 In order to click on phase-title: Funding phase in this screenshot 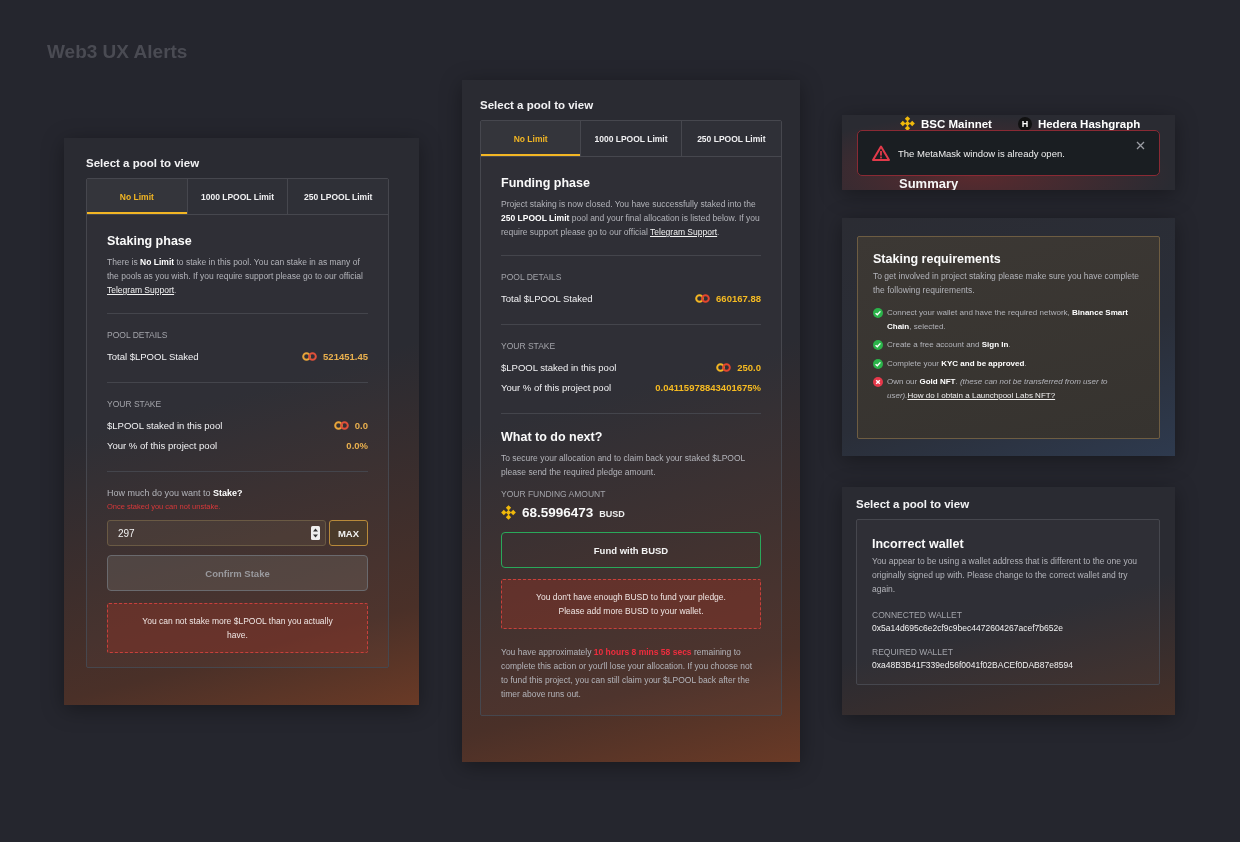, I will do `click(546, 183)`.